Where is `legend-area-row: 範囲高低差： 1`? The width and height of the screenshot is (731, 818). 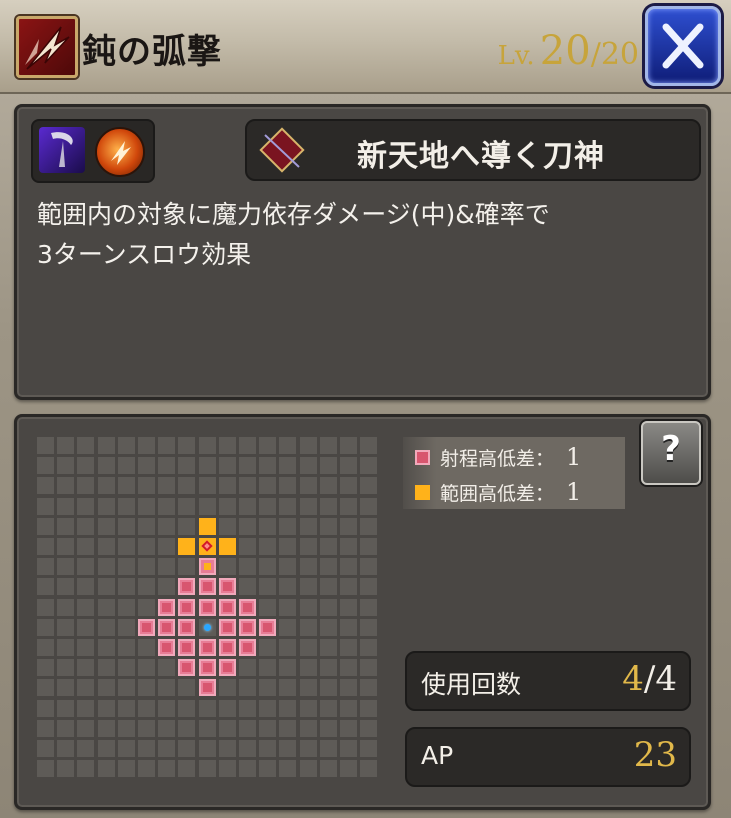 legend-area-row: 範囲高低差： 1 is located at coordinates (498, 492).